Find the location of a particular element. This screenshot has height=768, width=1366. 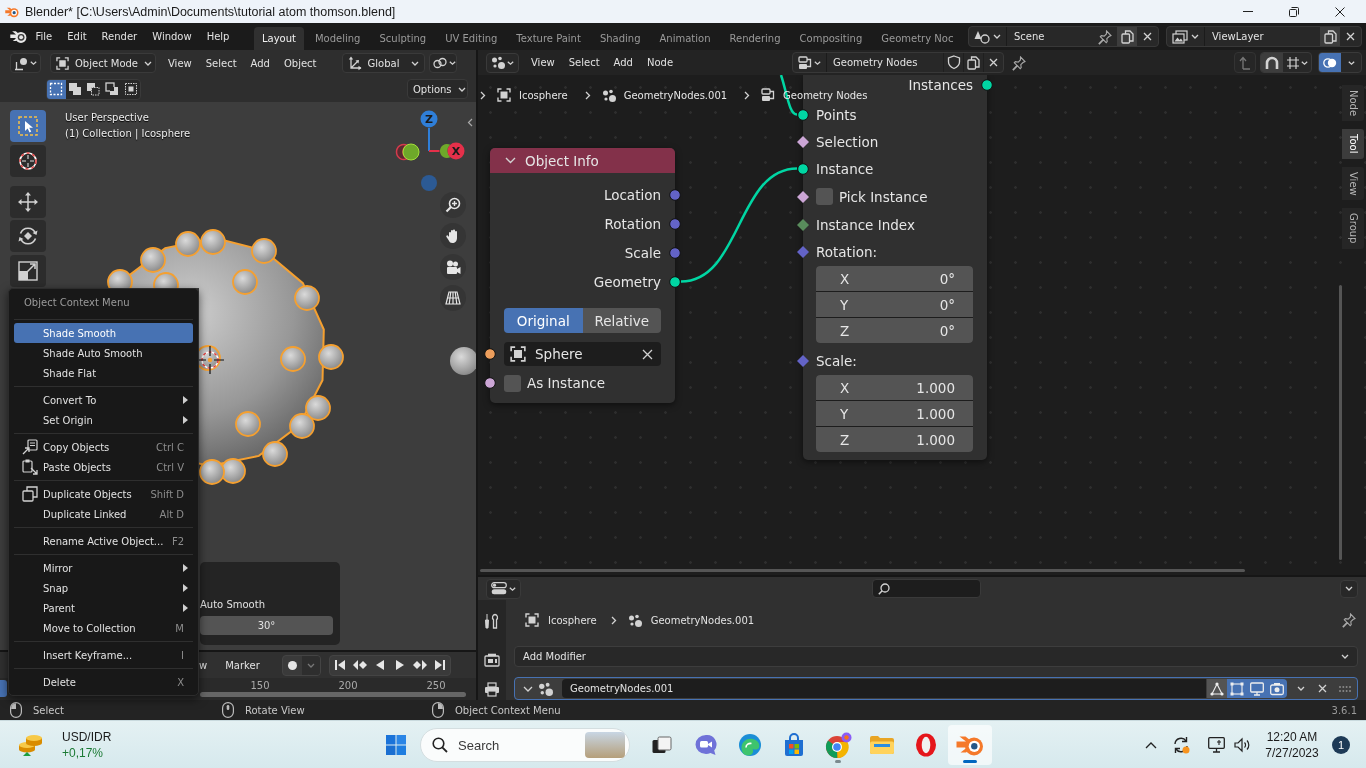

z-axis-handle: Z is located at coordinates (429, 119).